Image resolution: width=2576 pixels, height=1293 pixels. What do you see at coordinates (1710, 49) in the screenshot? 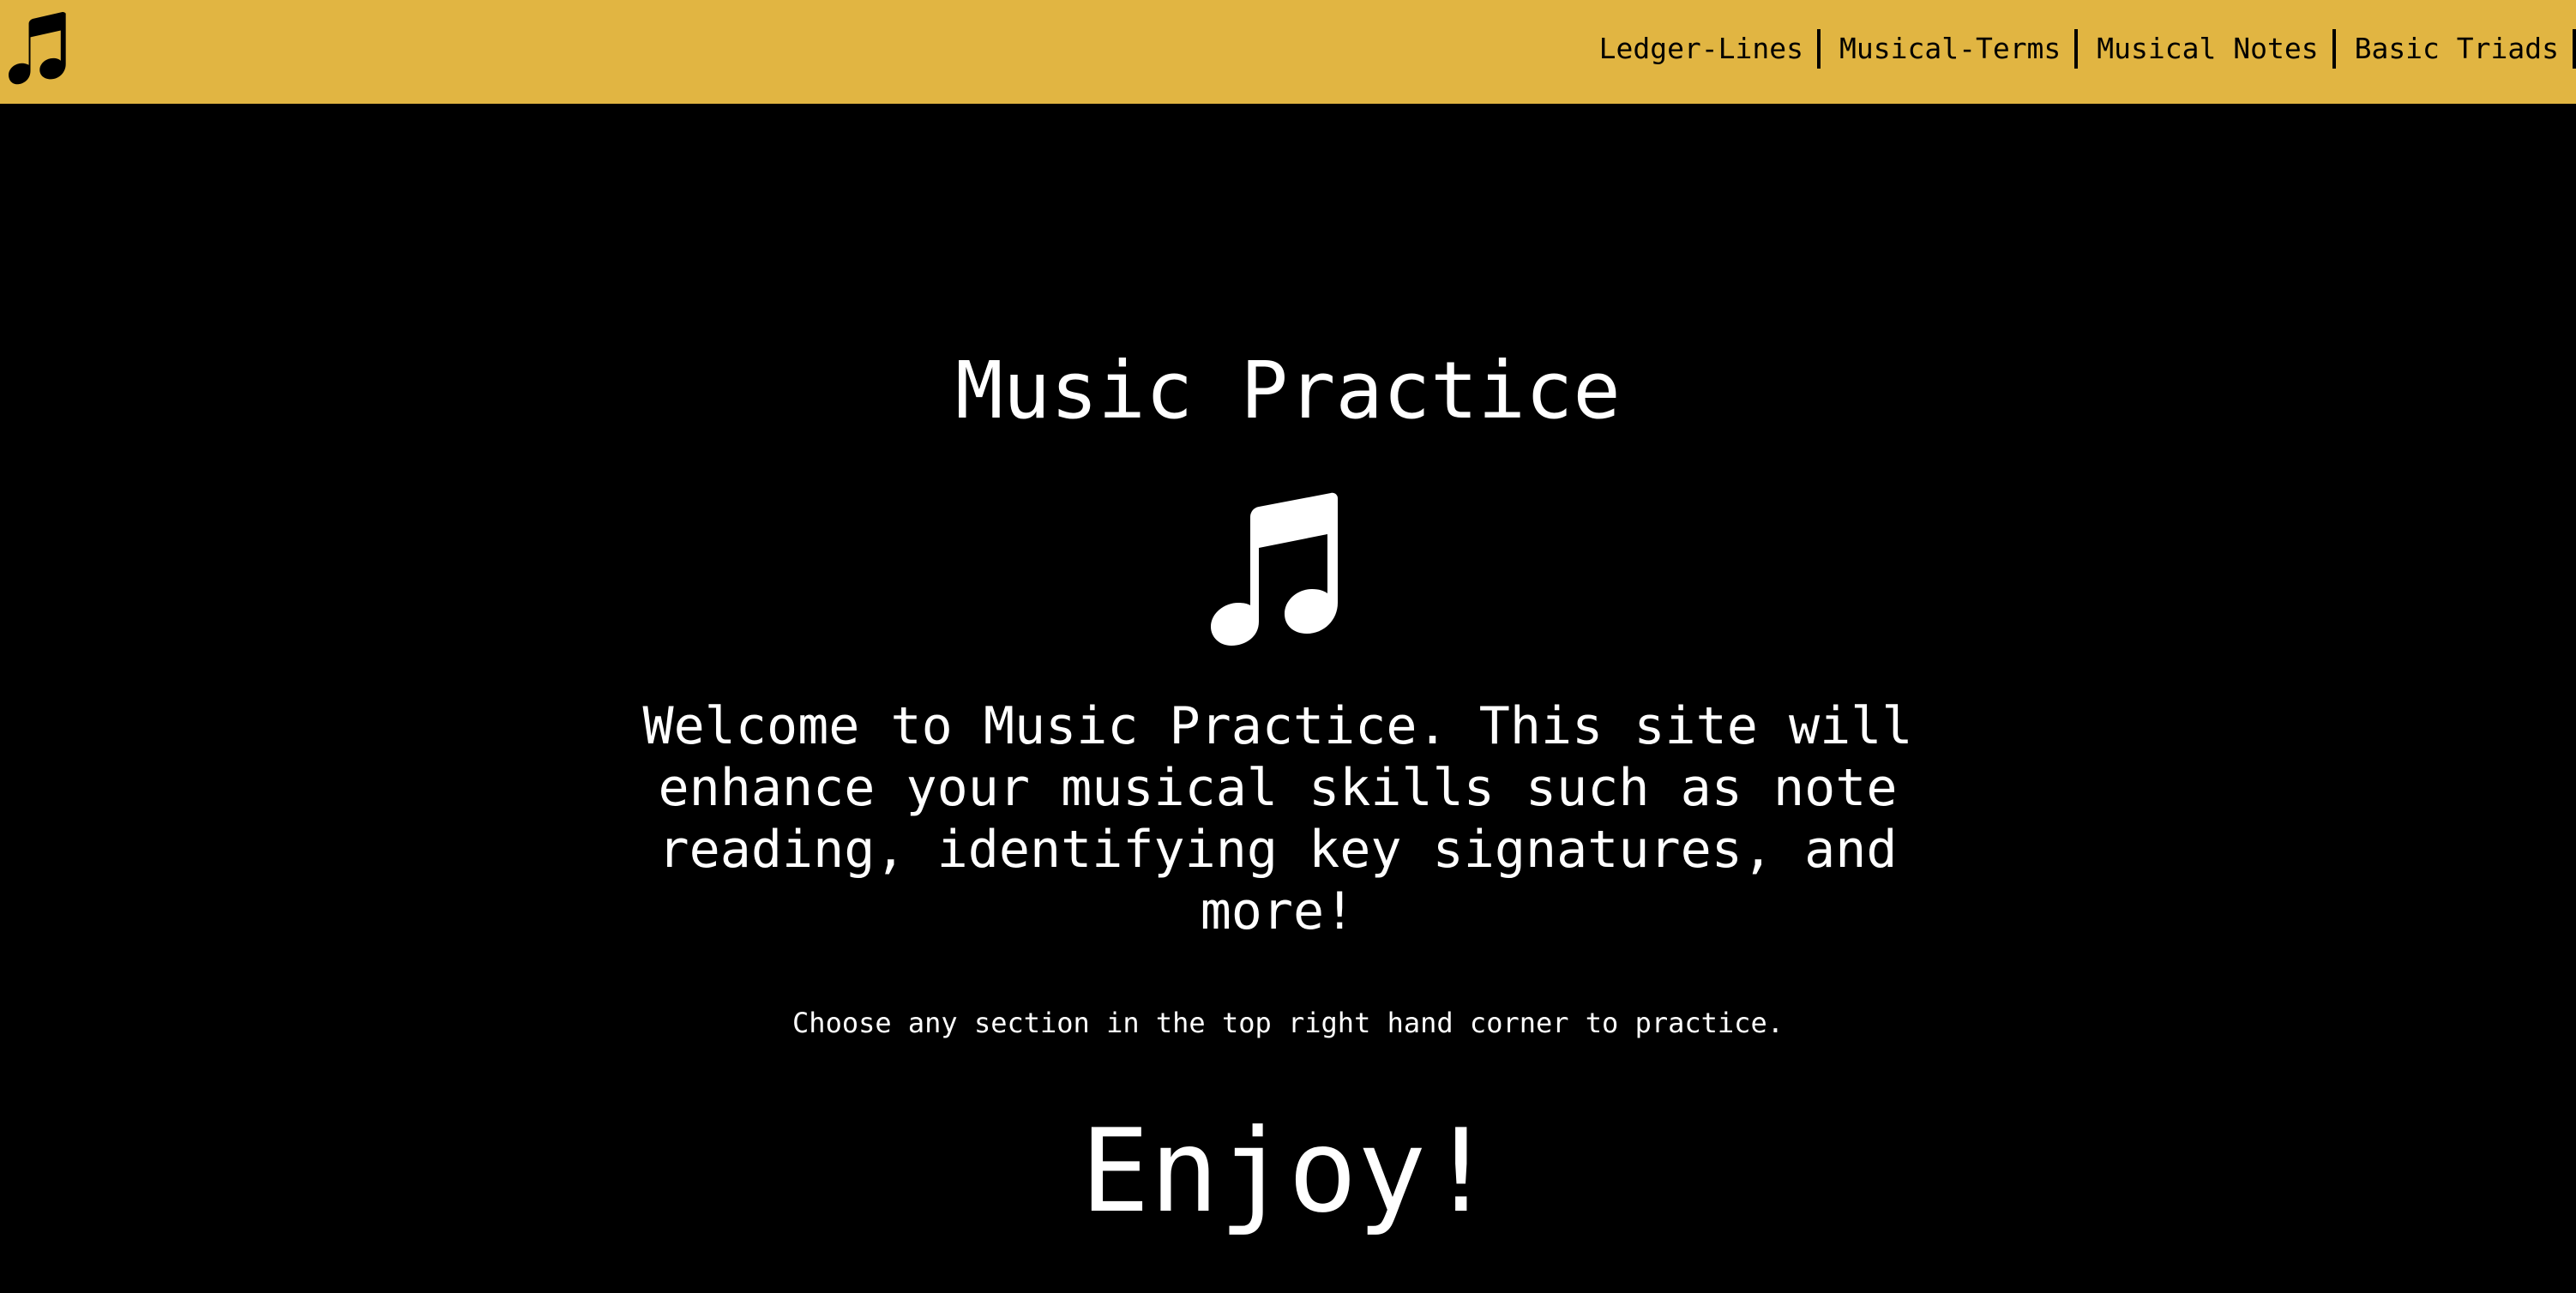
I see `nav-link-ledger-lines: Ledger-Lines` at bounding box center [1710, 49].